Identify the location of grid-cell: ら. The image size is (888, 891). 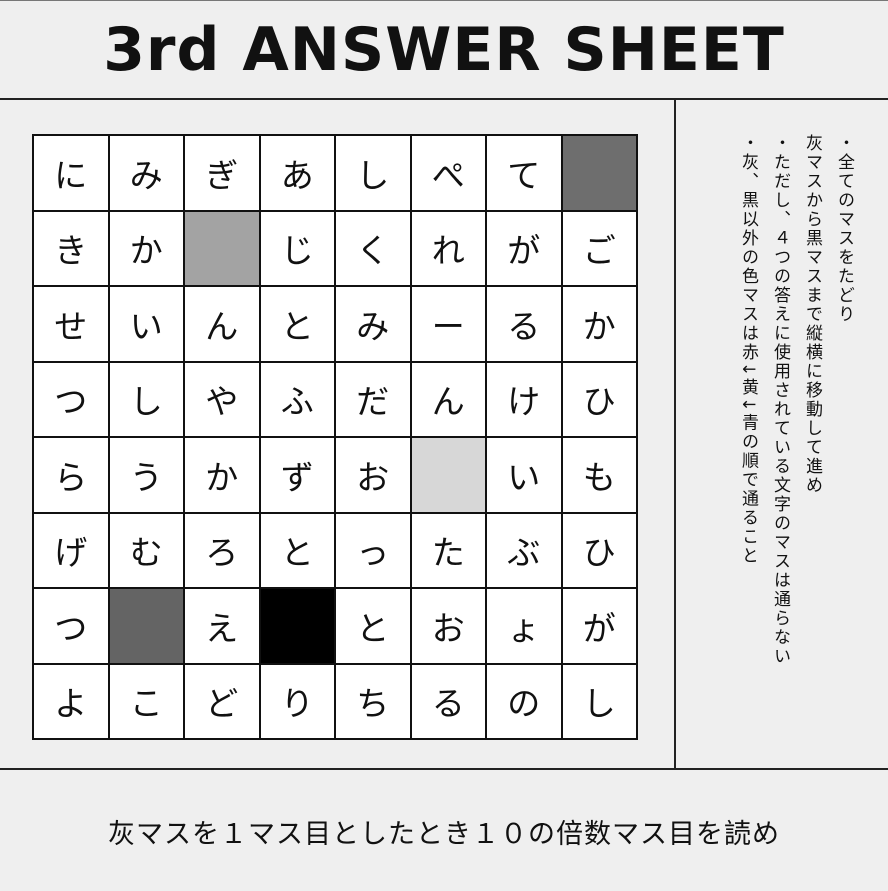
(72, 476).